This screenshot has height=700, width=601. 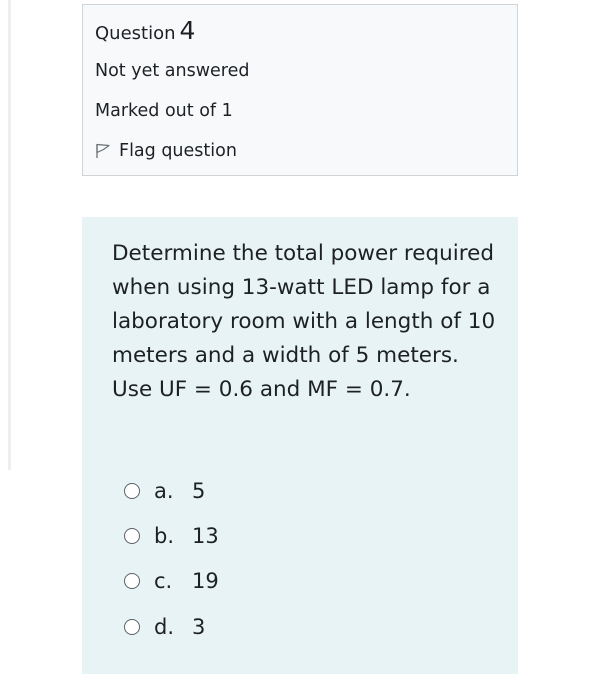 I want to click on question-label: Question, so click(x=135, y=33).